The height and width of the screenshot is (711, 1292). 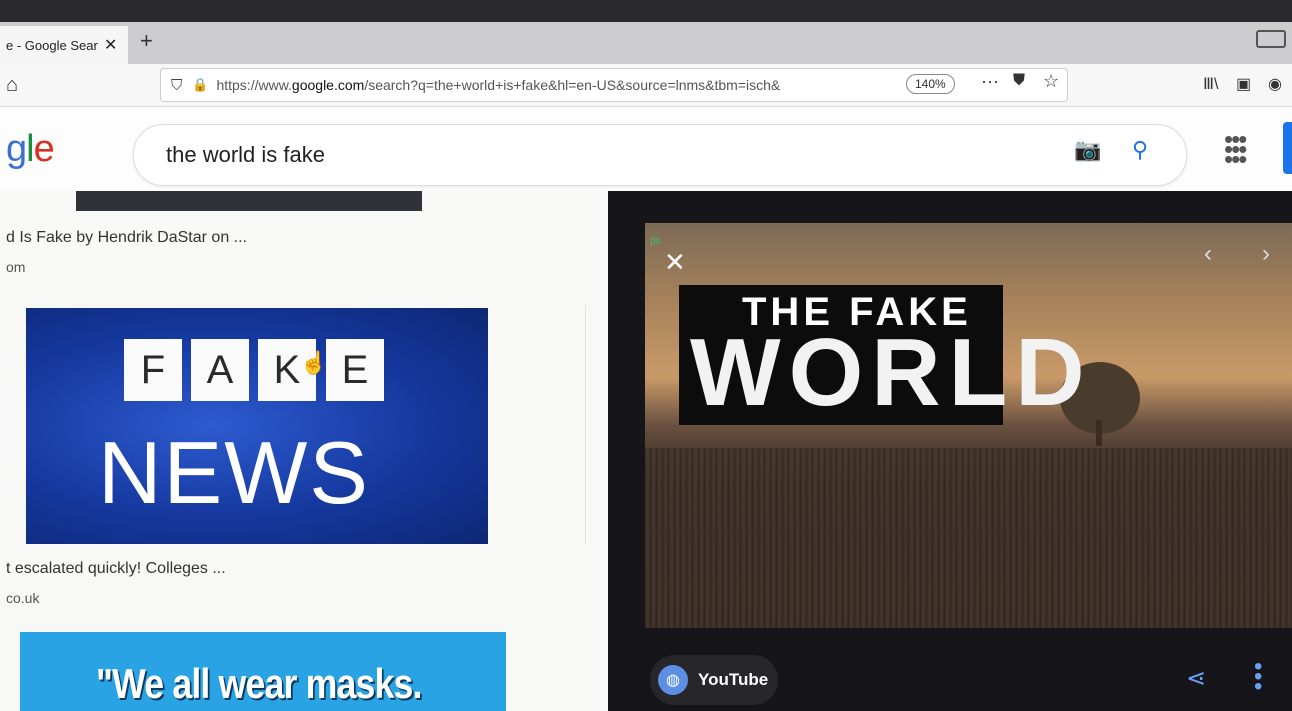 I want to click on sign-in-button, so click(x=1287, y=148).